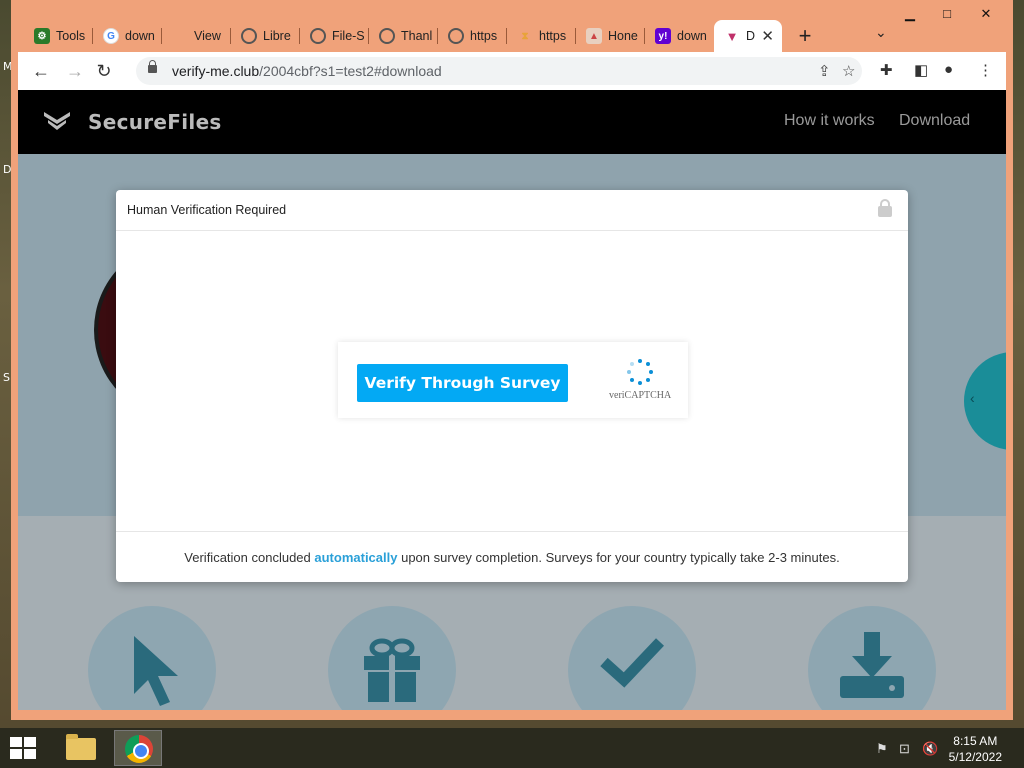  Describe the element at coordinates (640, 395) in the screenshot. I see `captcha-brand: veriCAPTCHA` at that location.